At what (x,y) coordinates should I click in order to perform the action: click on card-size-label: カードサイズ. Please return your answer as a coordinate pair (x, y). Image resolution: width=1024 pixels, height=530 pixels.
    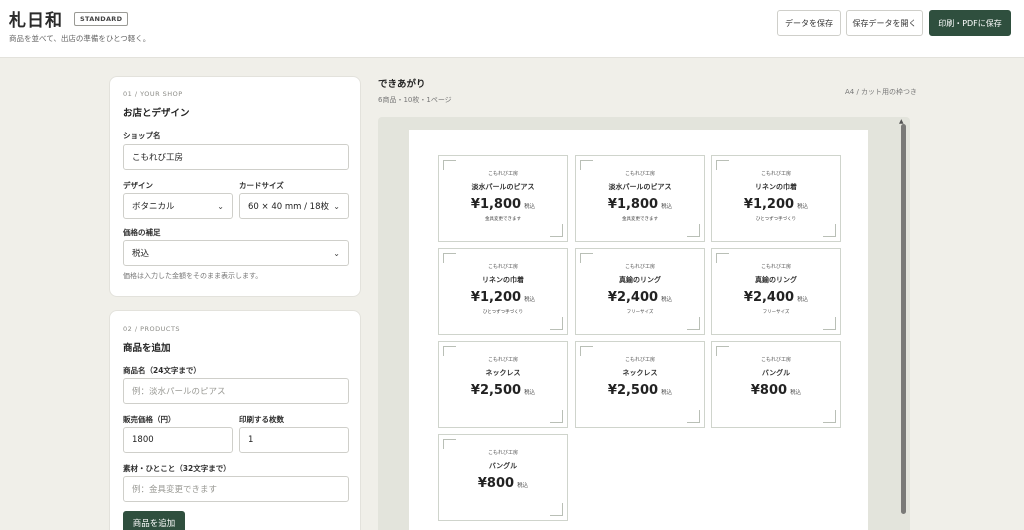
    Looking at the image, I should click on (261, 185).